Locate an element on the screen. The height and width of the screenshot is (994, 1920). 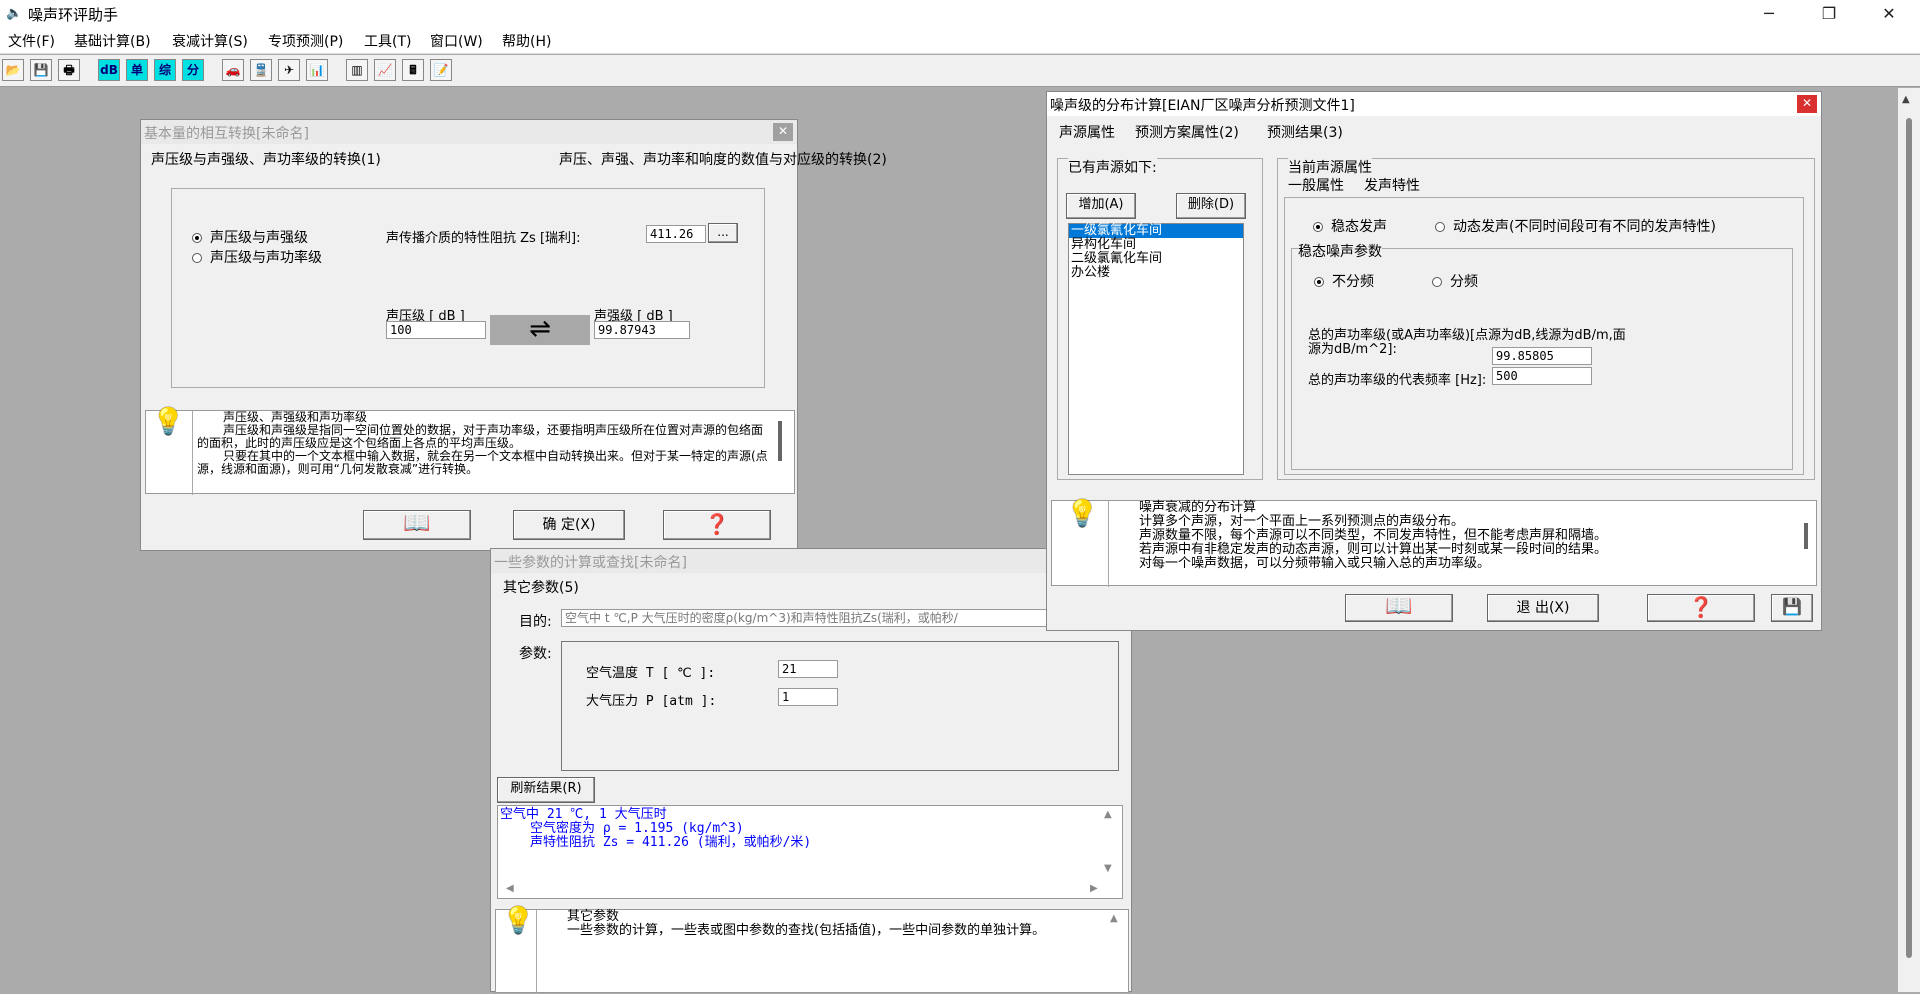
tab-spl-conversion: 声压级与声强级、声功率级的转换(1) is located at coordinates (266, 159).